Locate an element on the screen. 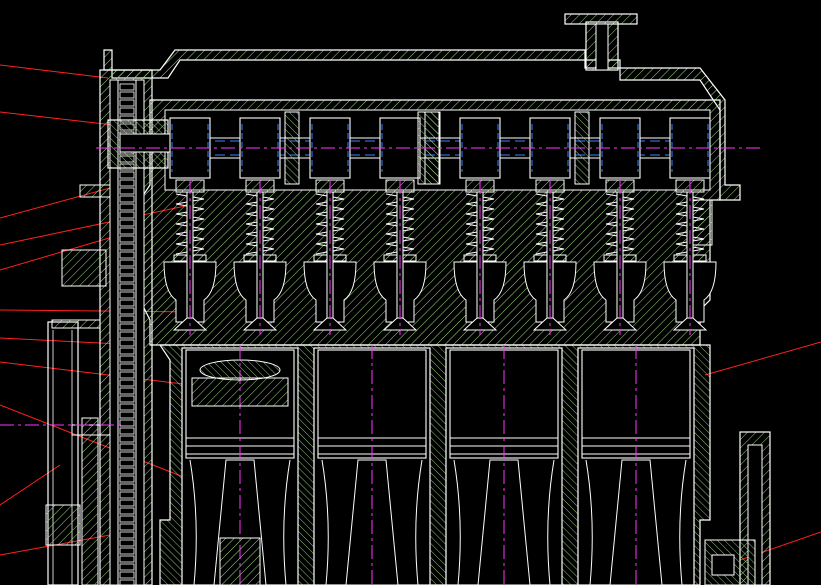 Image resolution: width=821 pixels, height=585 pixels. rod-big-end is located at coordinates (240, 561).